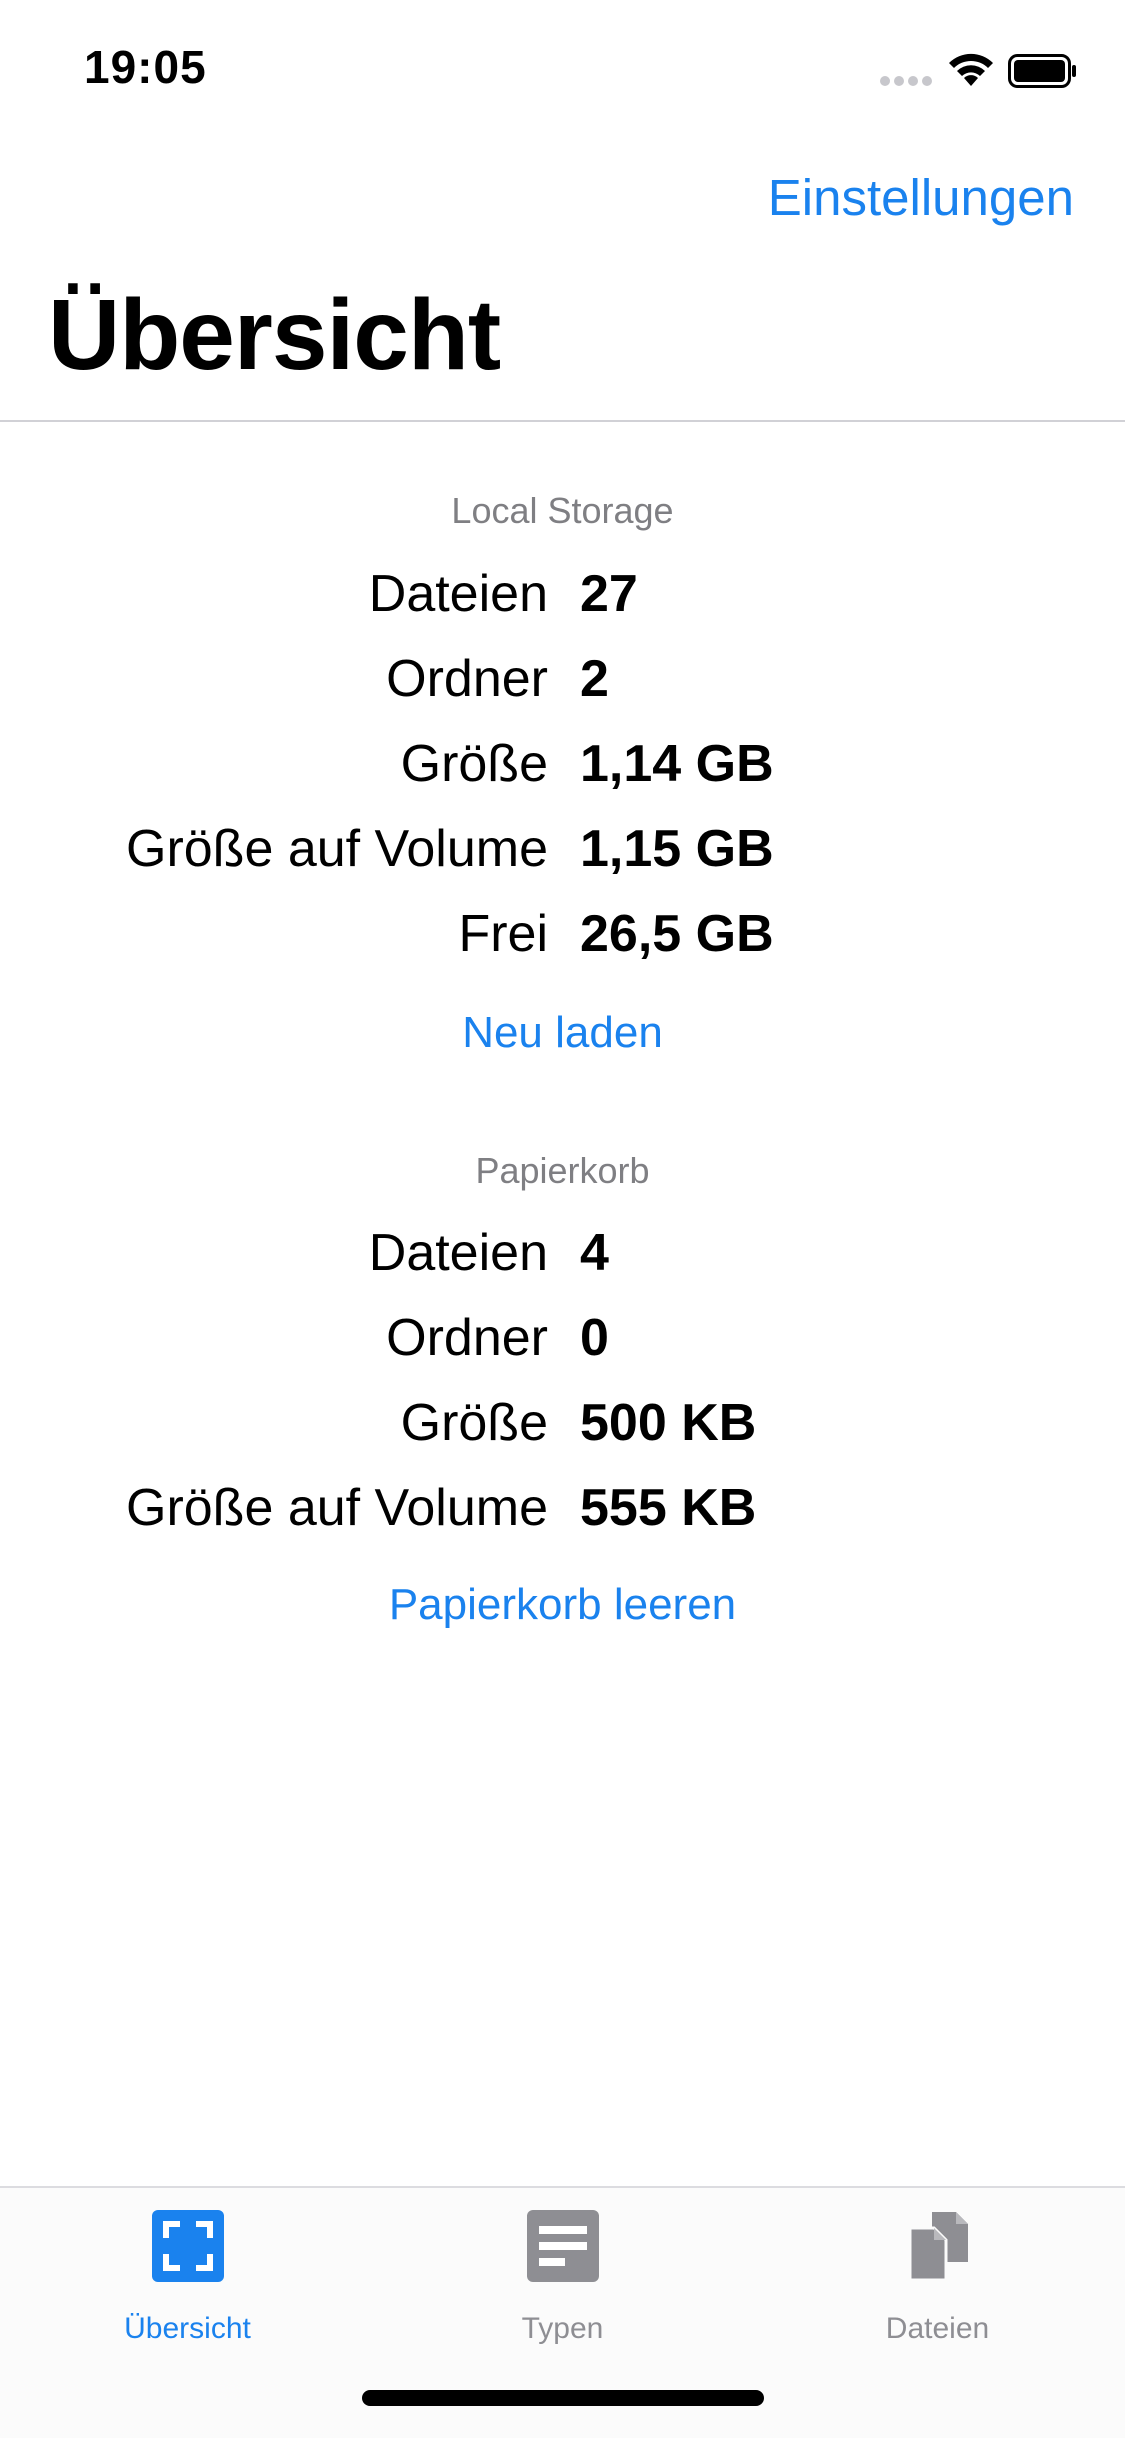  Describe the element at coordinates (562, 277) in the screenshot. I see `navigation-bar: Einstellungen Übersicht` at that location.